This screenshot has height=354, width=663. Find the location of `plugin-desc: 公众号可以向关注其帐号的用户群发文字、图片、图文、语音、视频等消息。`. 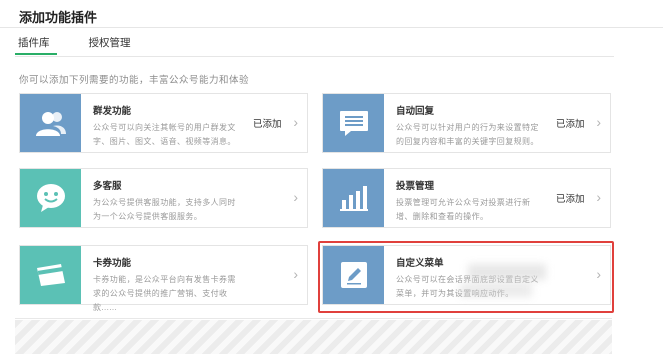

plugin-desc: 公众号可以向关注其帐号的用户群发文字、图片、图文、语音、视频等消息。 is located at coordinates (164, 134).